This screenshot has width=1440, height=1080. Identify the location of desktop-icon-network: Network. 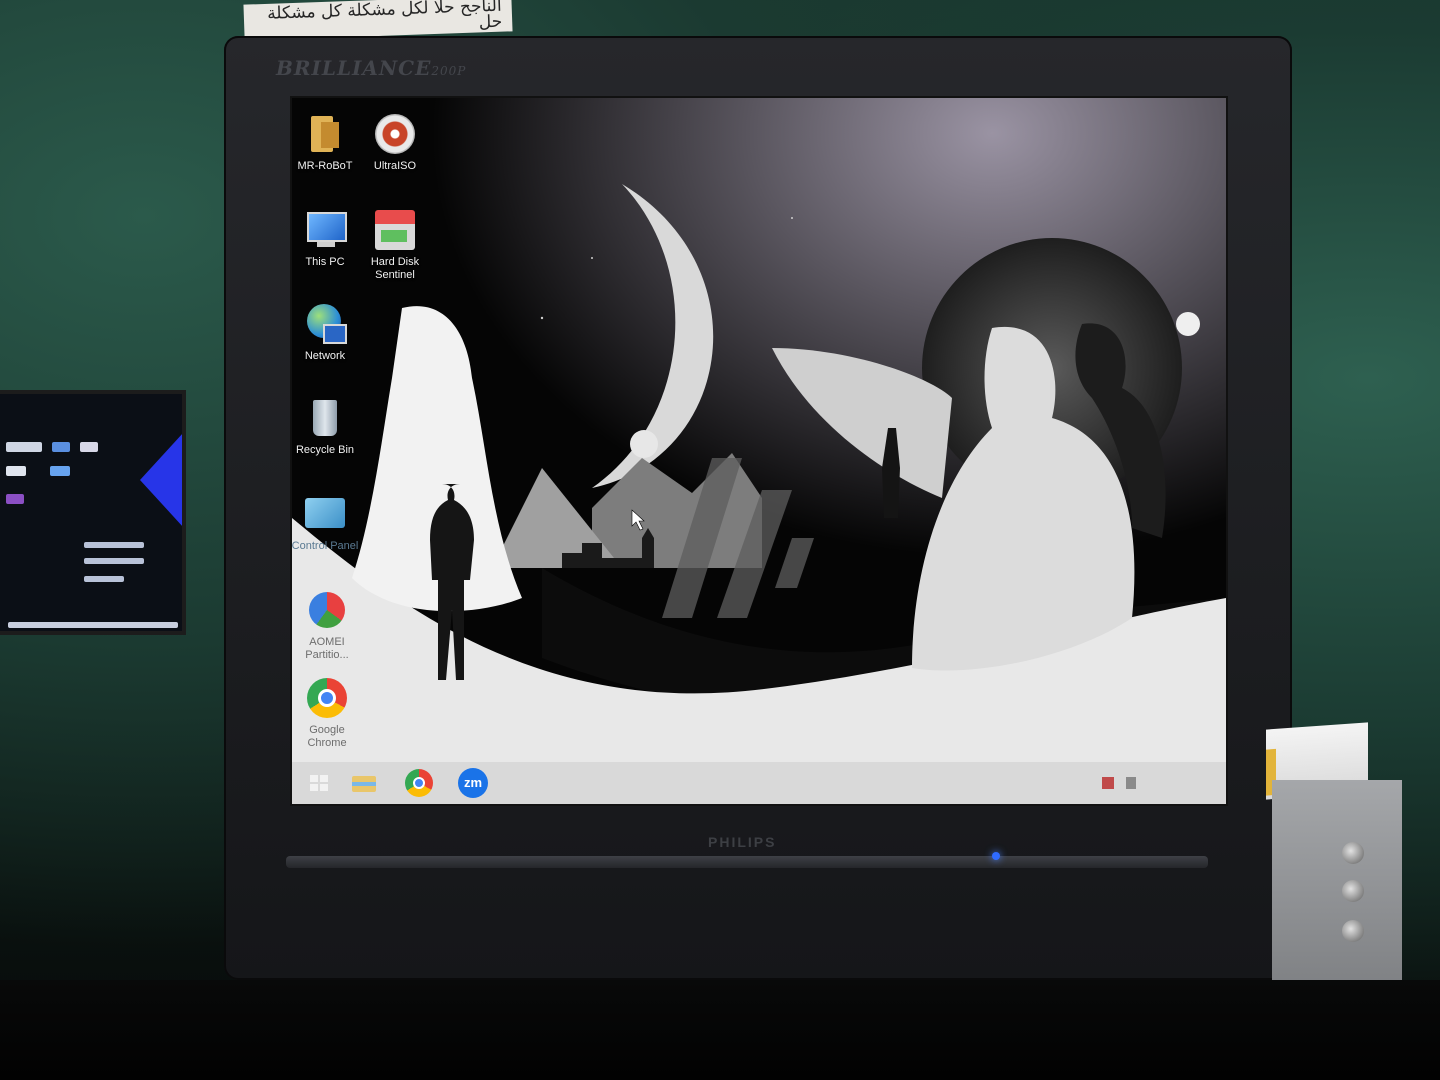
(327, 332).